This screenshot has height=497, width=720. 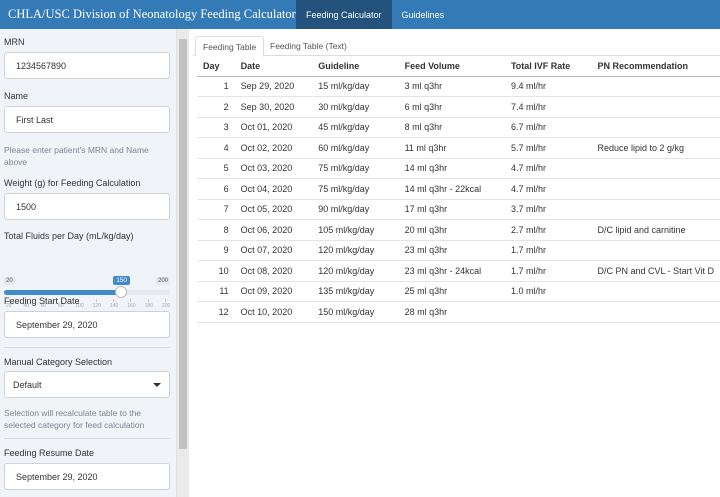 What do you see at coordinates (273, 86) in the screenshot?
I see `cell-date: Sep 29, 2020` at bounding box center [273, 86].